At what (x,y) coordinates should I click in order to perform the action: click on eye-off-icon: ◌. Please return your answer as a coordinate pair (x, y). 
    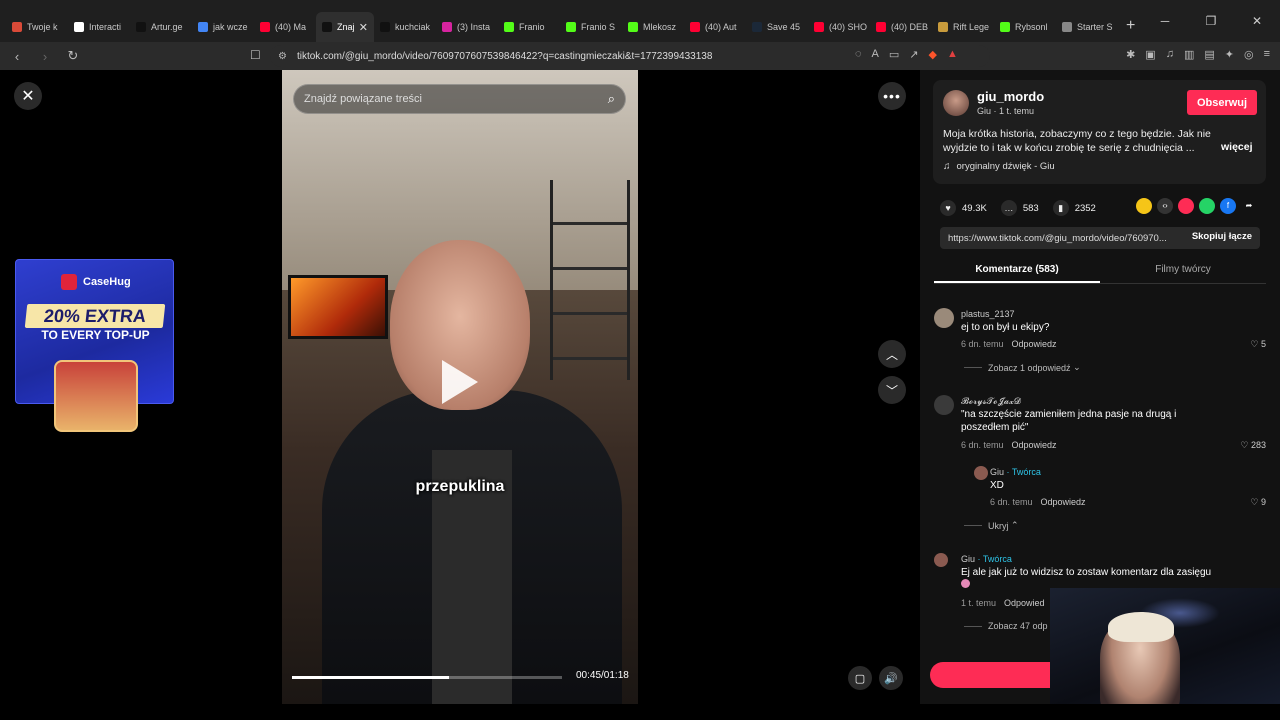
    Looking at the image, I should click on (858, 54).